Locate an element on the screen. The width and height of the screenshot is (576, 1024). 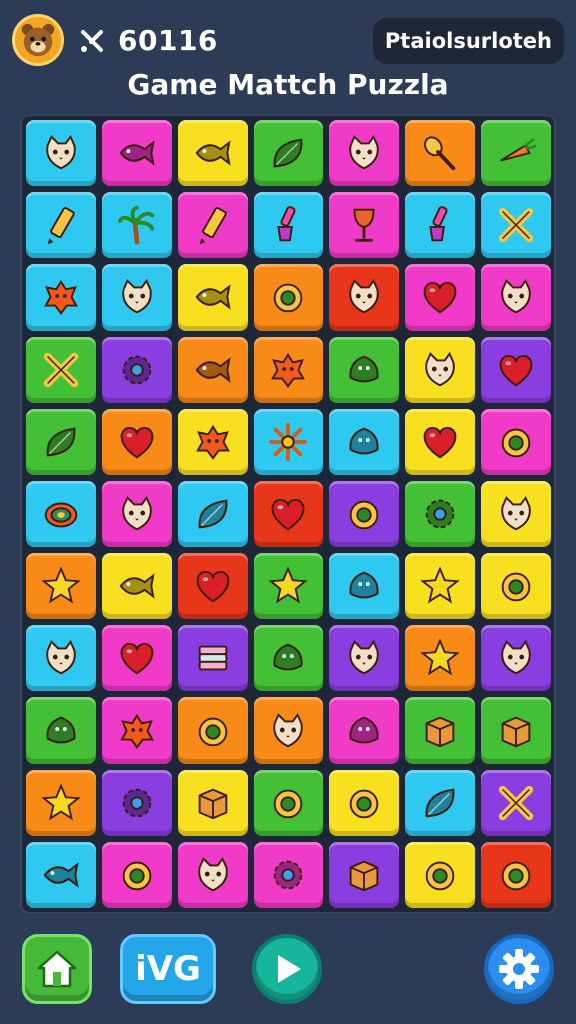
blob-icon is located at coordinates (364, 585).